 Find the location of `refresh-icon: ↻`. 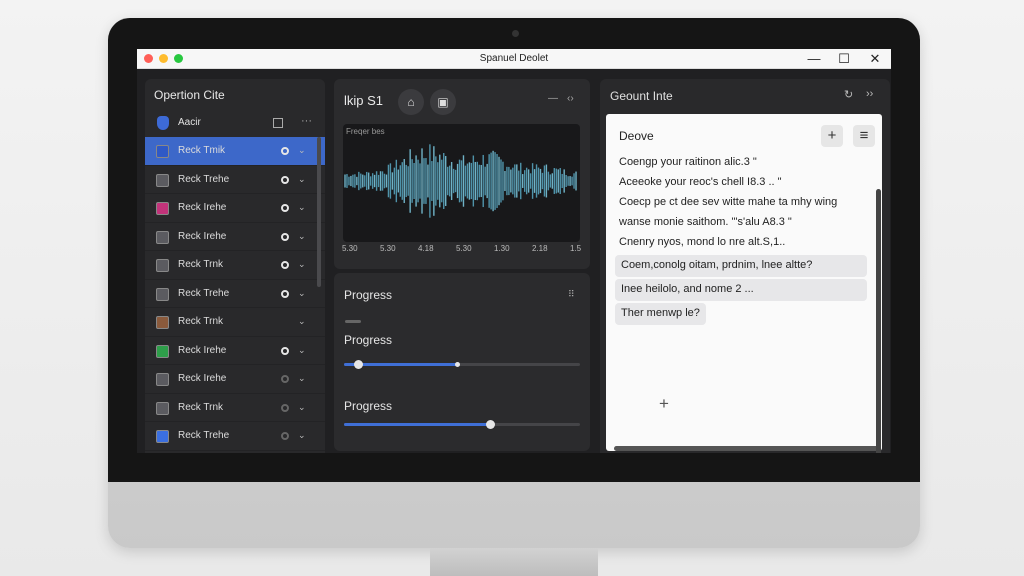

refresh-icon: ↻ is located at coordinates (848, 94).